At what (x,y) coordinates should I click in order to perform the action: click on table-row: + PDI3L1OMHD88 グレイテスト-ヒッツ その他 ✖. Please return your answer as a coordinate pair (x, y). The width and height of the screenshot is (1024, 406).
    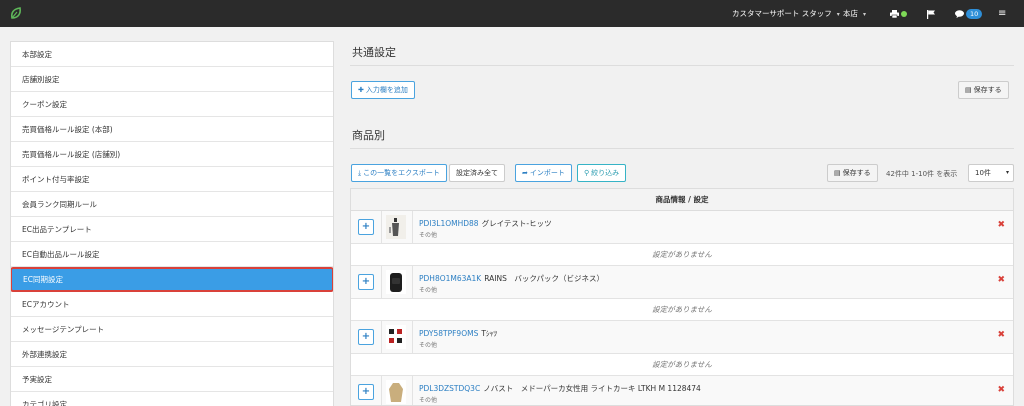
    Looking at the image, I should click on (682, 227).